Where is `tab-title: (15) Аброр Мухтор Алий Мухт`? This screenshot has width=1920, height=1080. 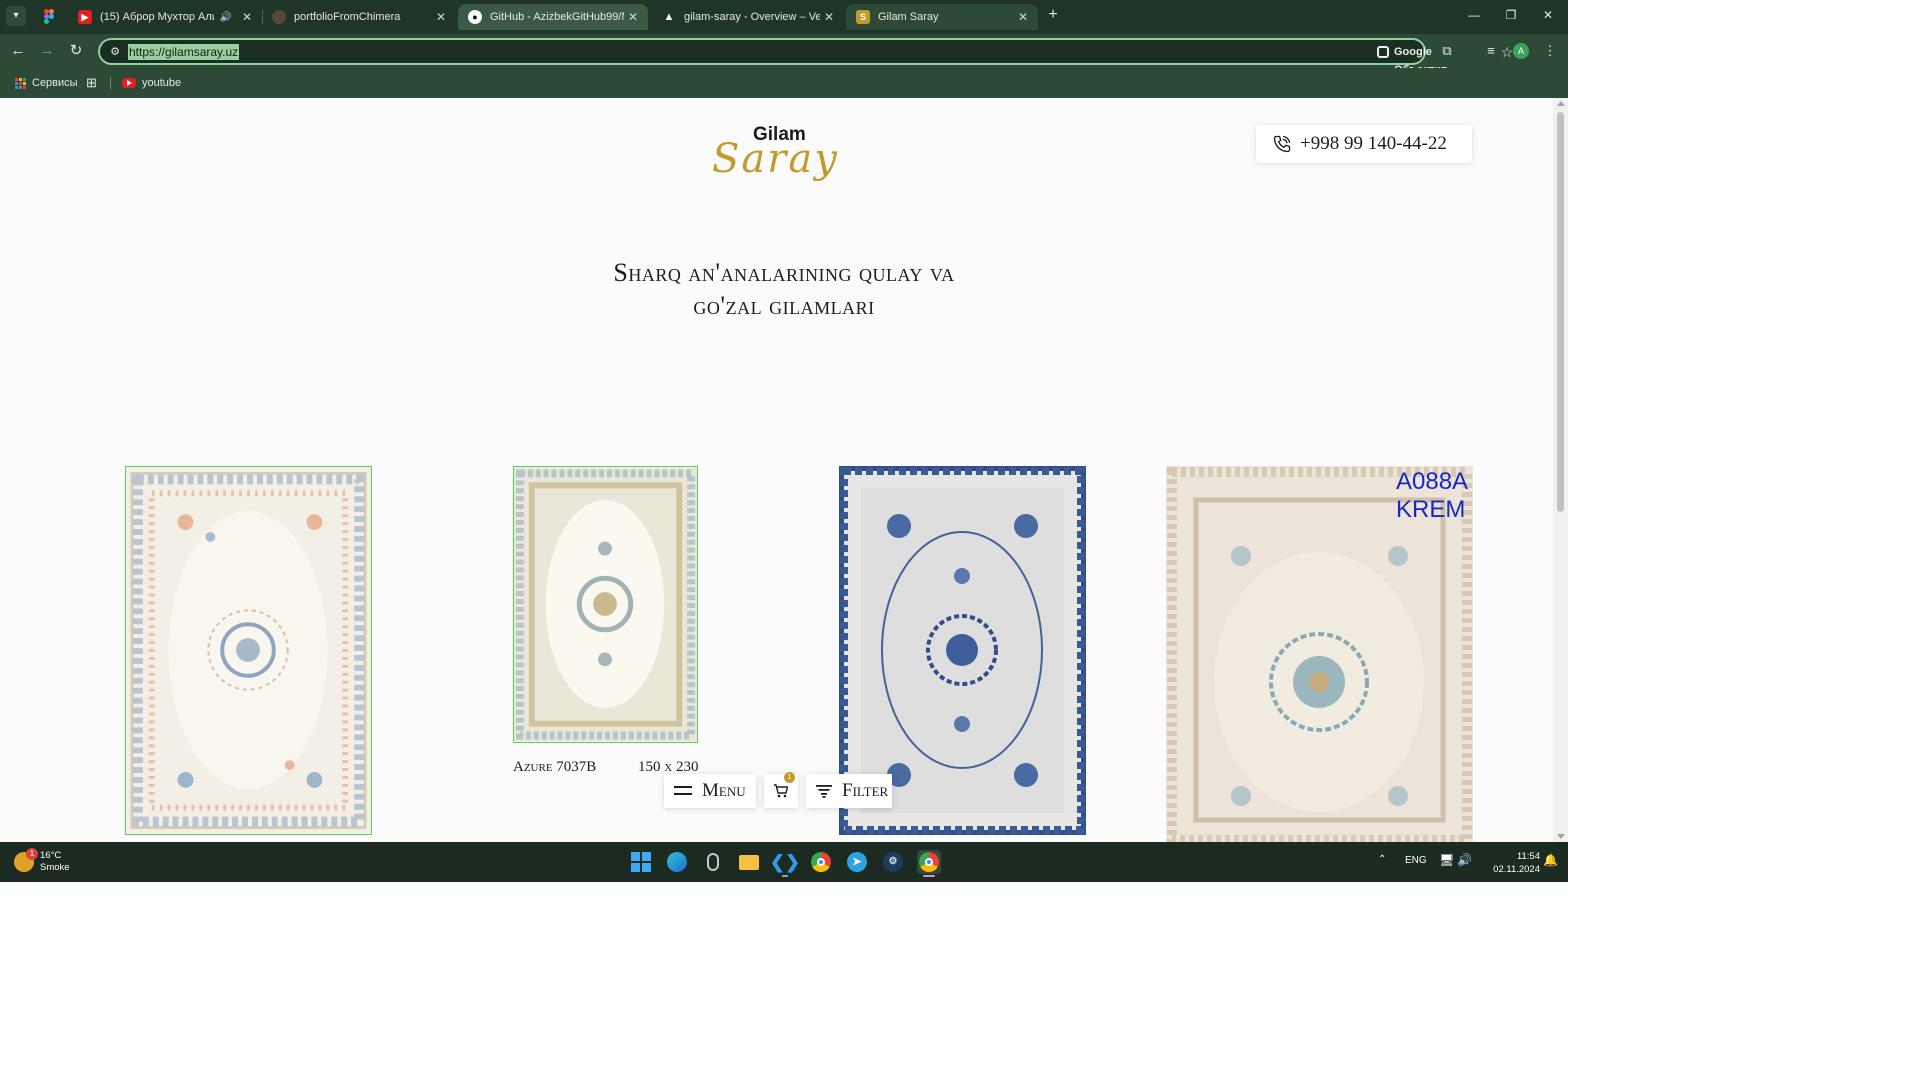
tab-title: (15) Аброр Мухтор Алий Мухт is located at coordinates (157, 17).